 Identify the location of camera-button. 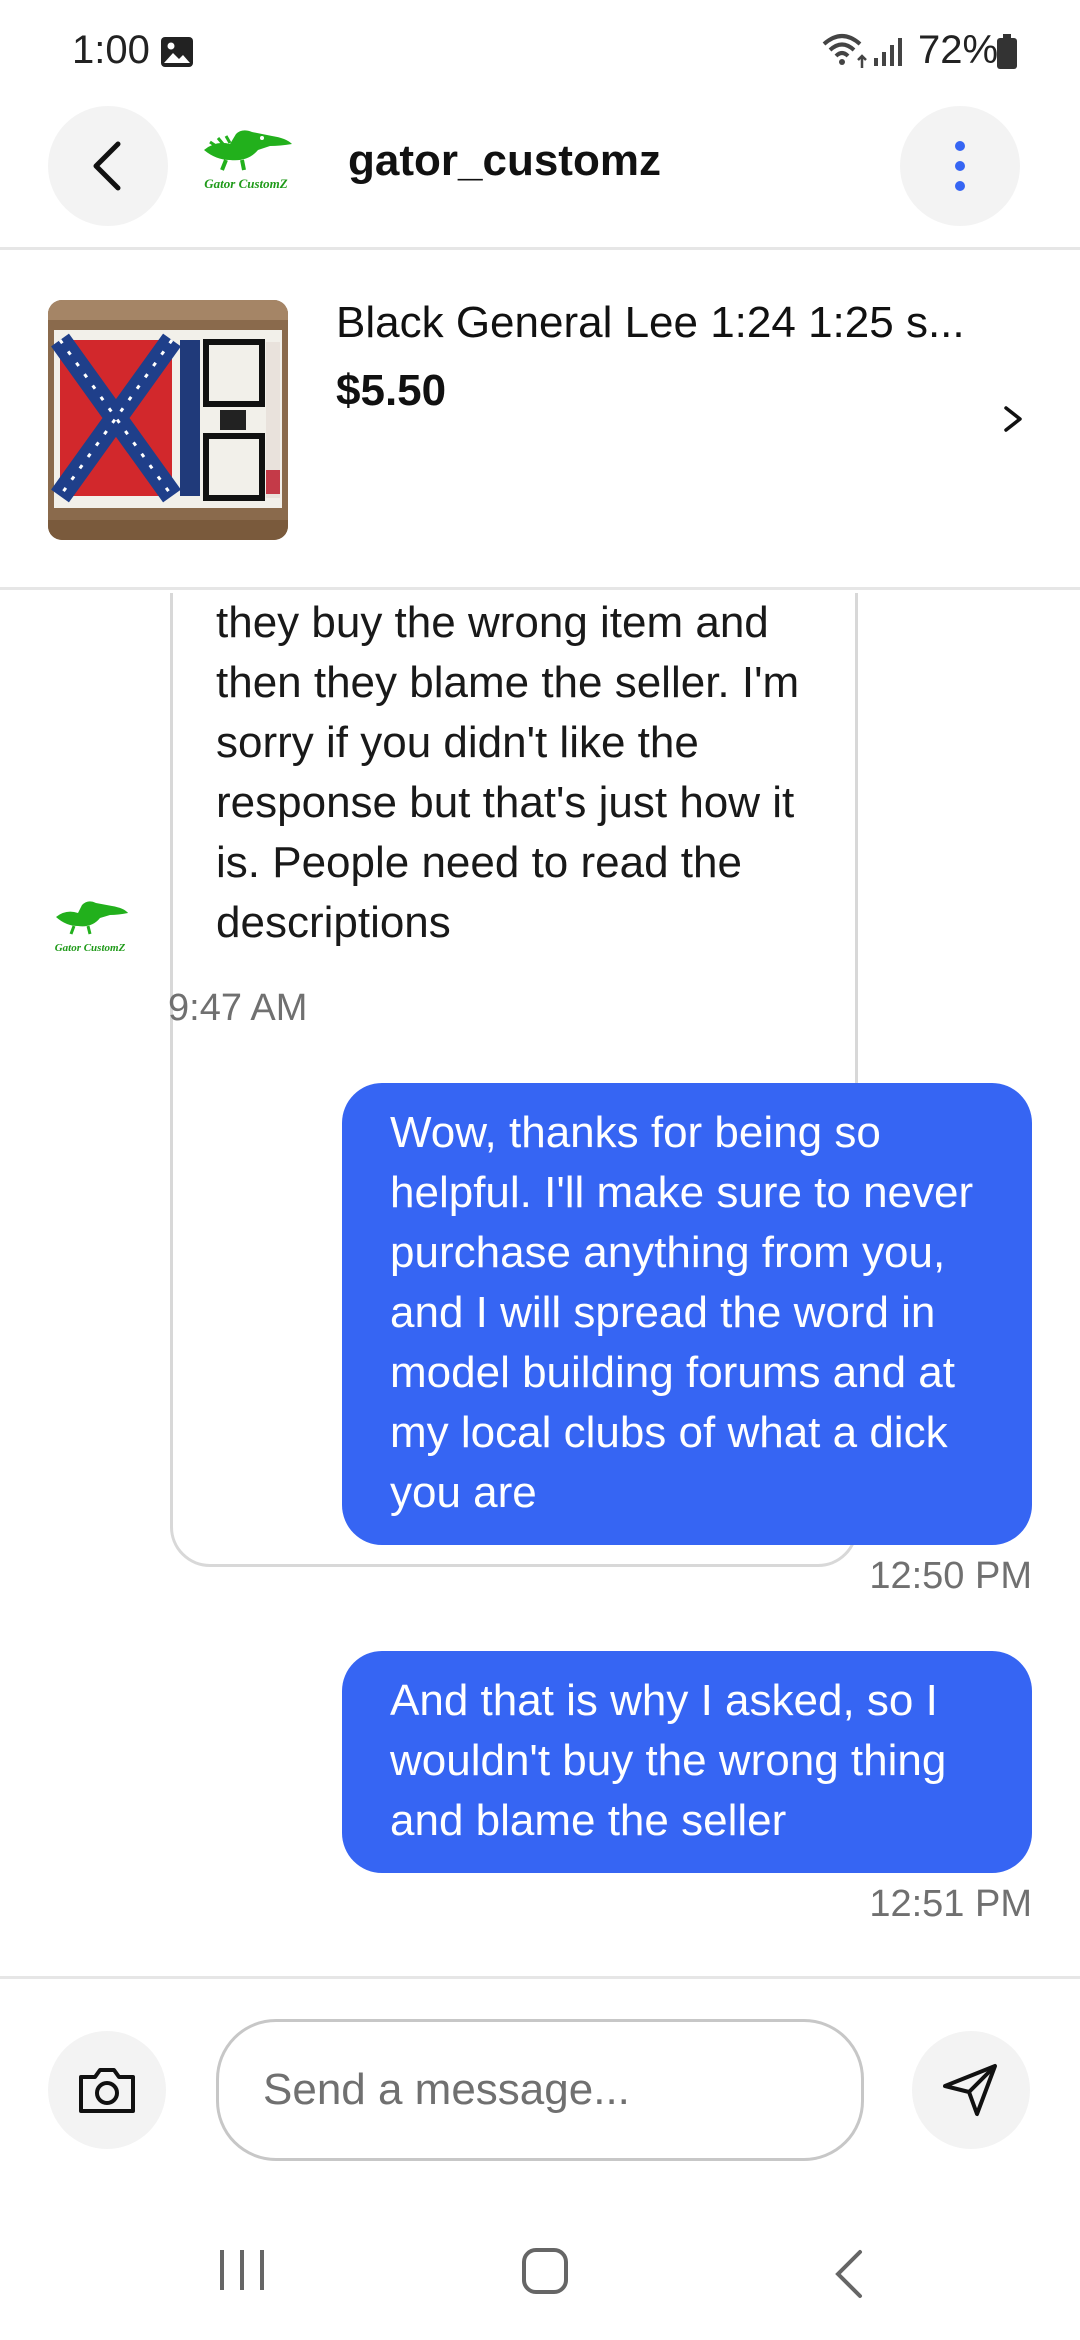
(107, 2090).